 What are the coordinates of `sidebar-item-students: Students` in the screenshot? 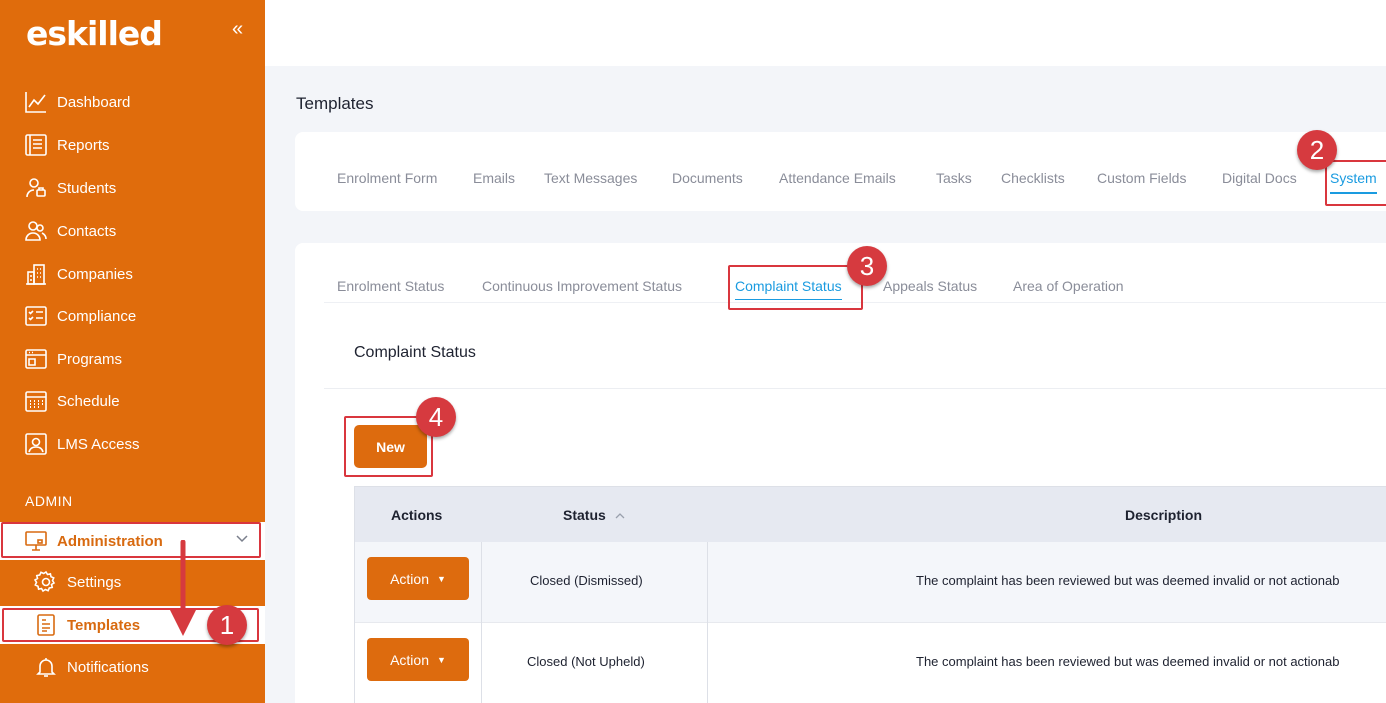 It's located at (70, 188).